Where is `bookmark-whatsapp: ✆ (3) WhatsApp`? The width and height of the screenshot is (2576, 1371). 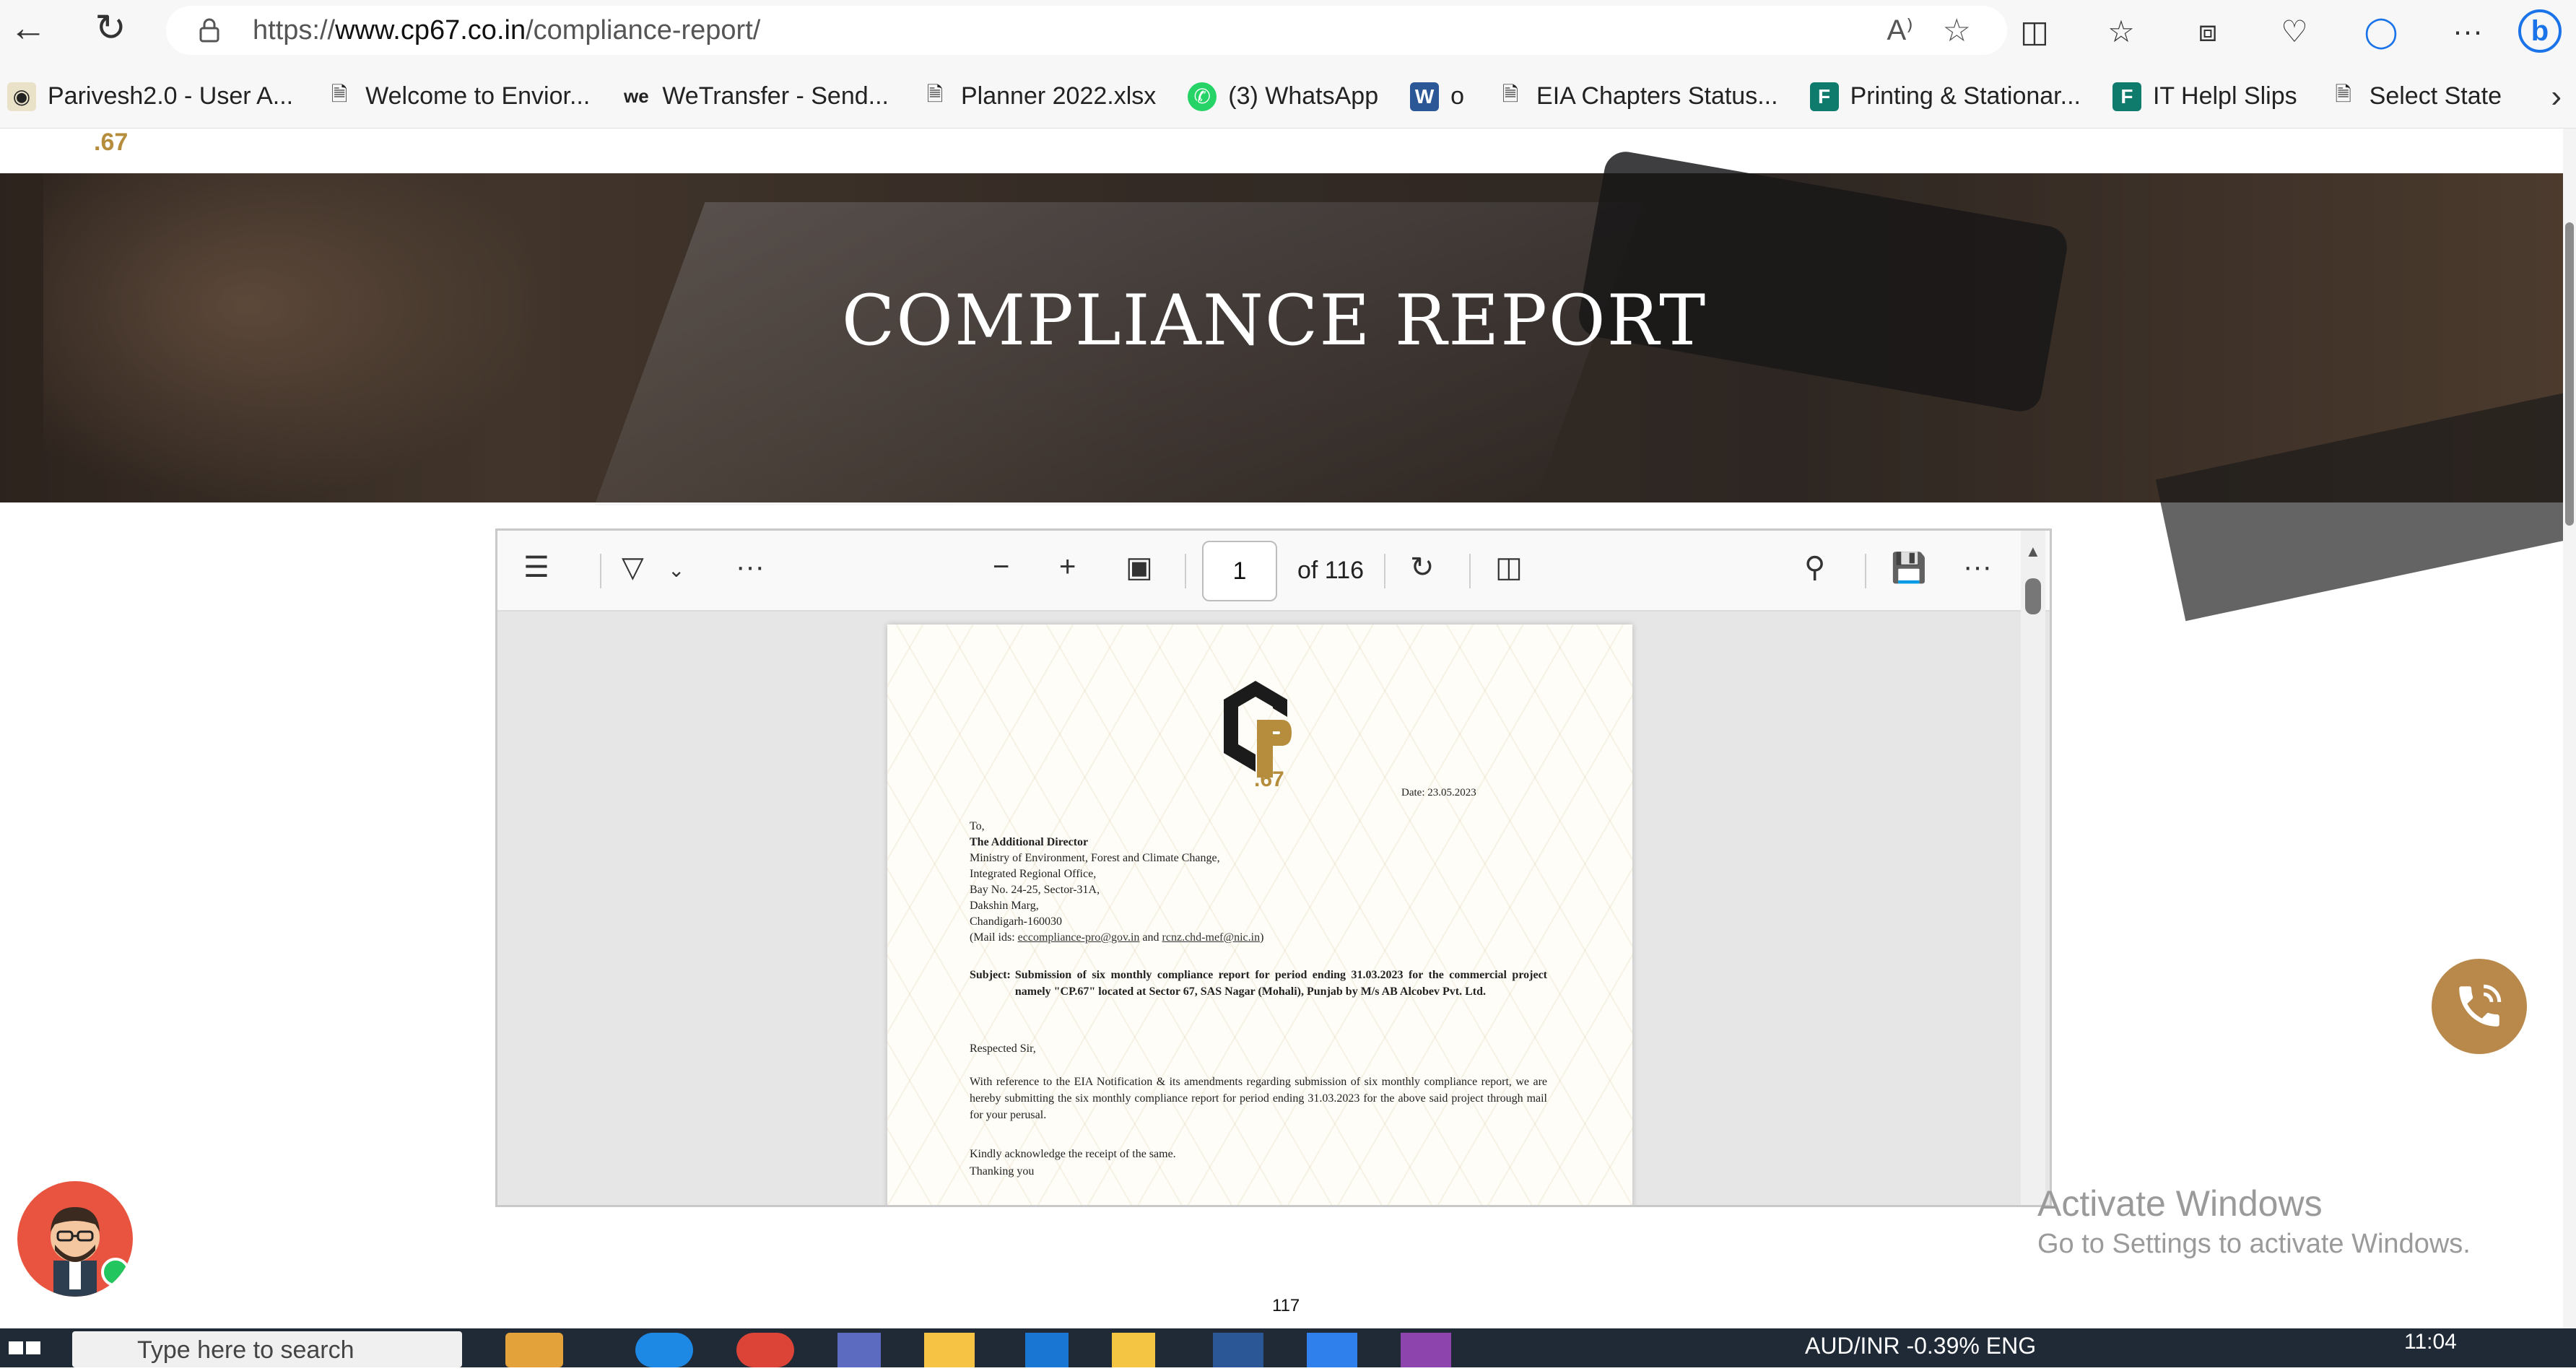 bookmark-whatsapp: ✆ (3) WhatsApp is located at coordinates (1283, 97).